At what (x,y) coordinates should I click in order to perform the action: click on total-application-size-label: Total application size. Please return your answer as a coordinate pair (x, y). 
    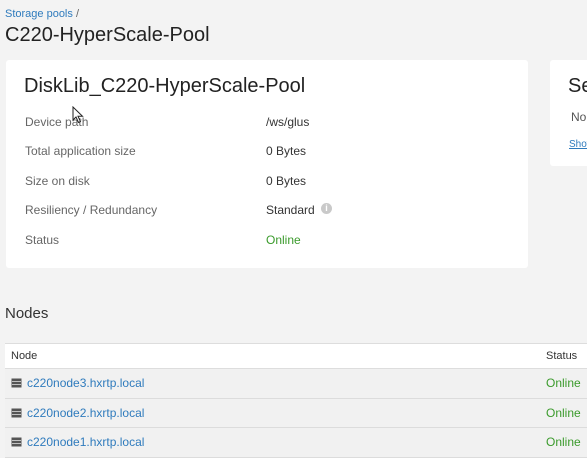
    Looking at the image, I should click on (80, 151).